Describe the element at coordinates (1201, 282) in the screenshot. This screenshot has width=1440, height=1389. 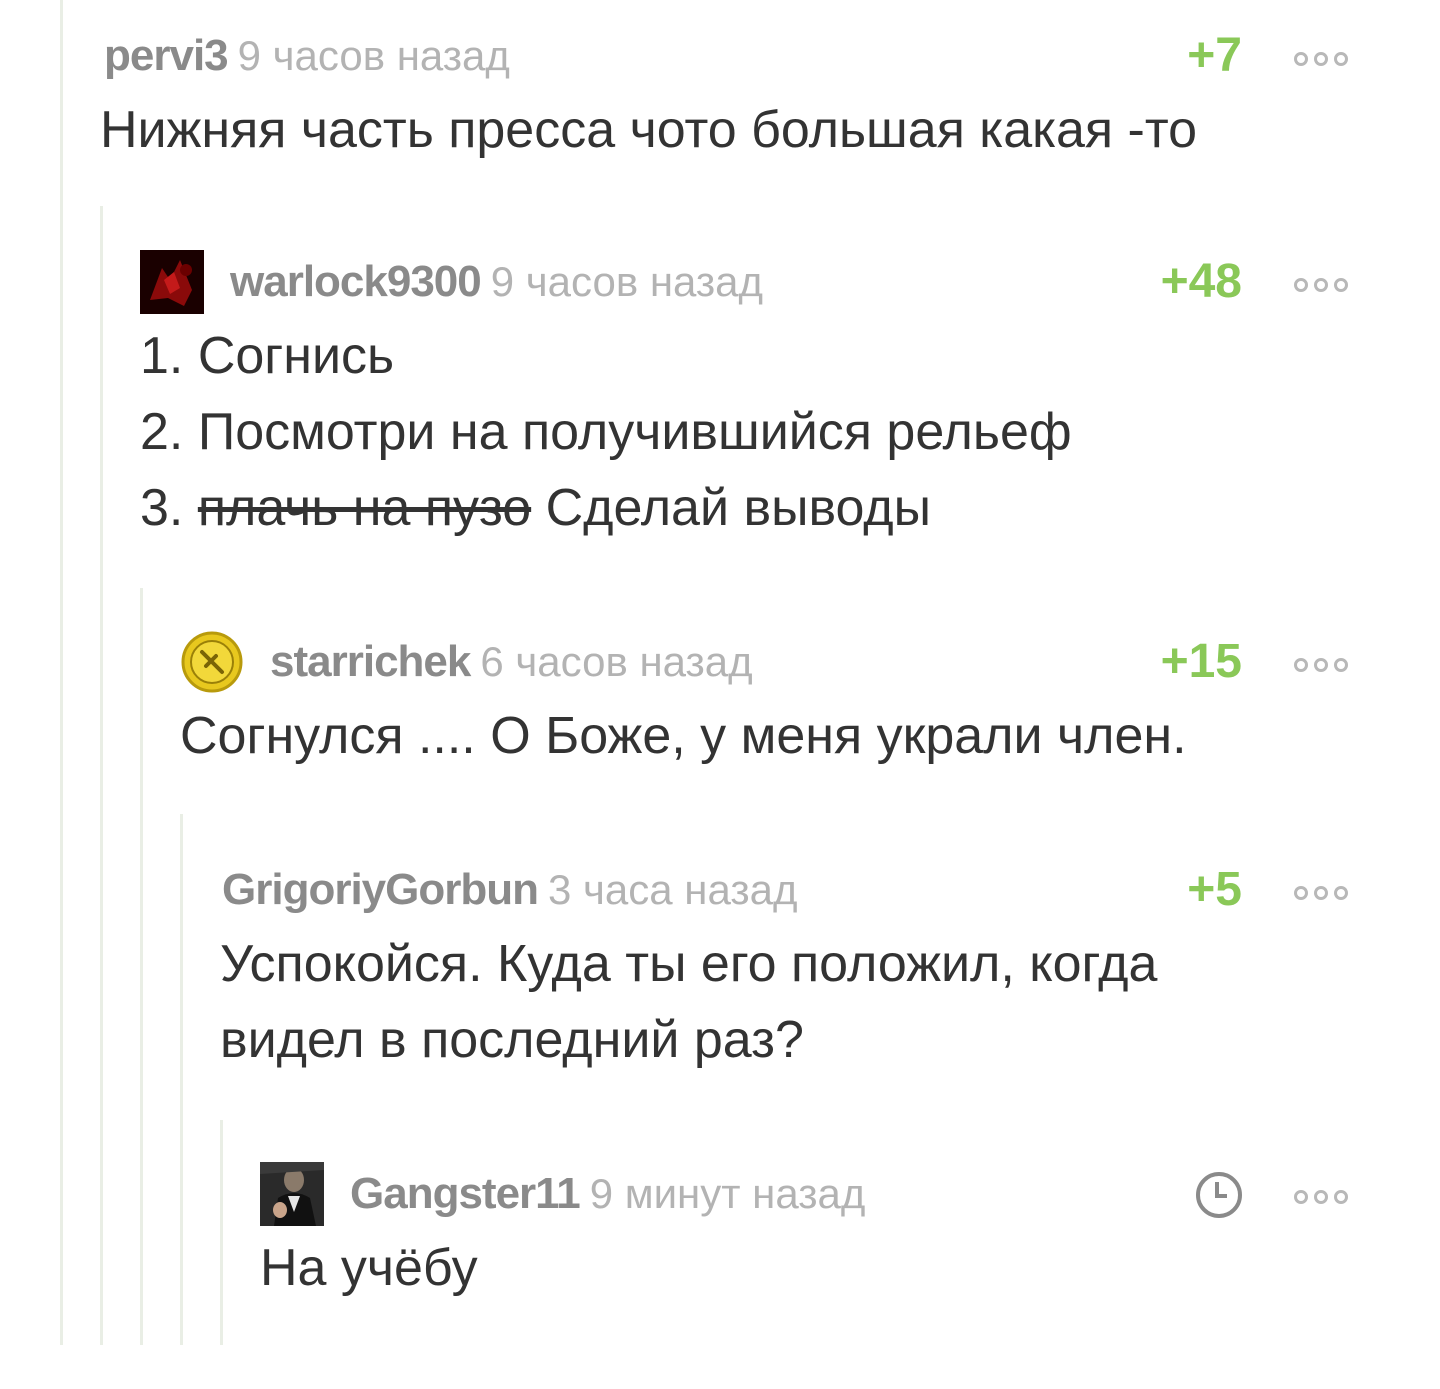
I see `comment-rating: +48` at that location.